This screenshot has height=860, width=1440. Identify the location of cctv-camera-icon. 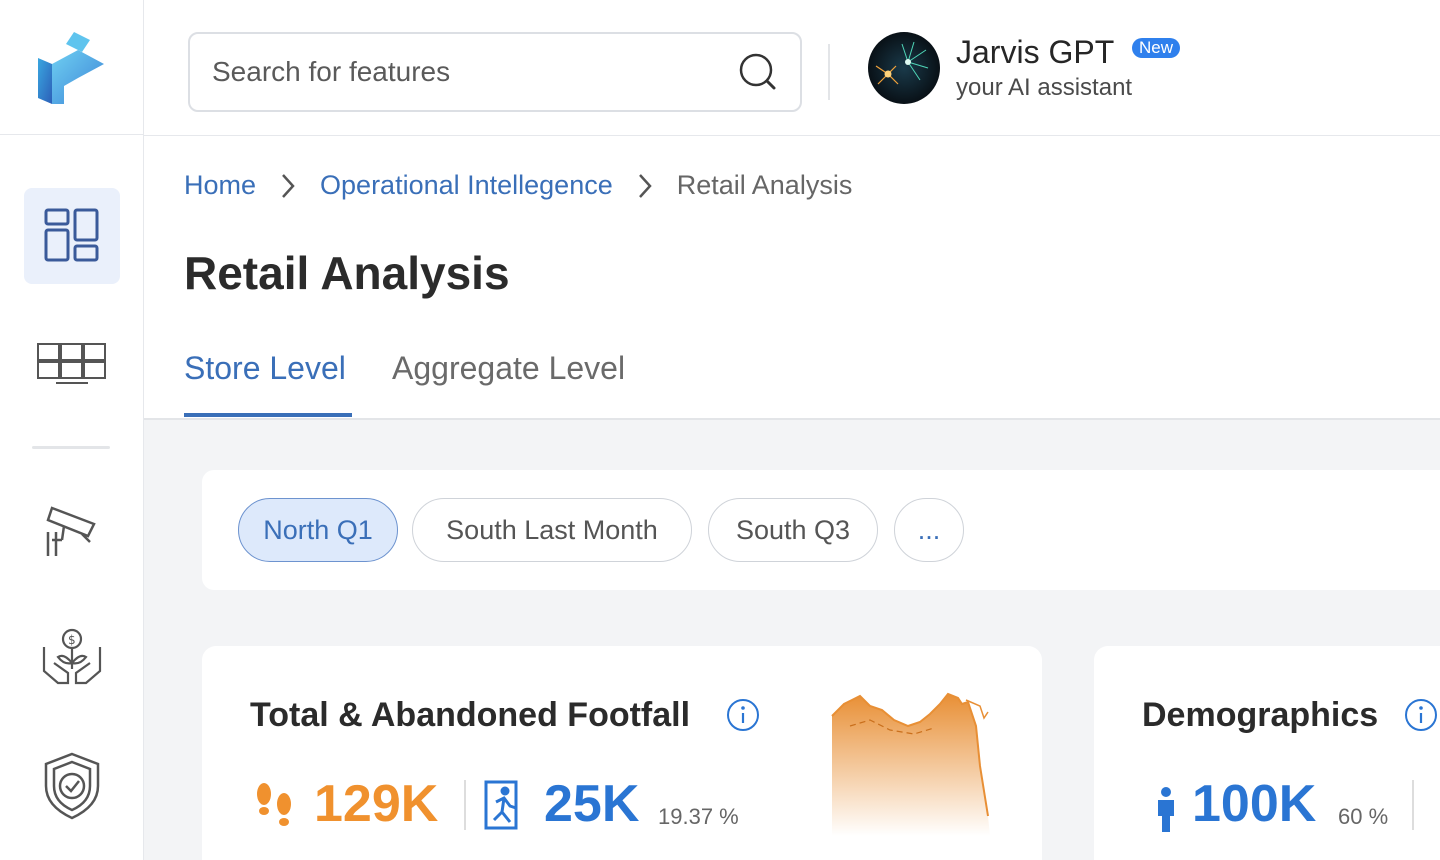
(71, 531).